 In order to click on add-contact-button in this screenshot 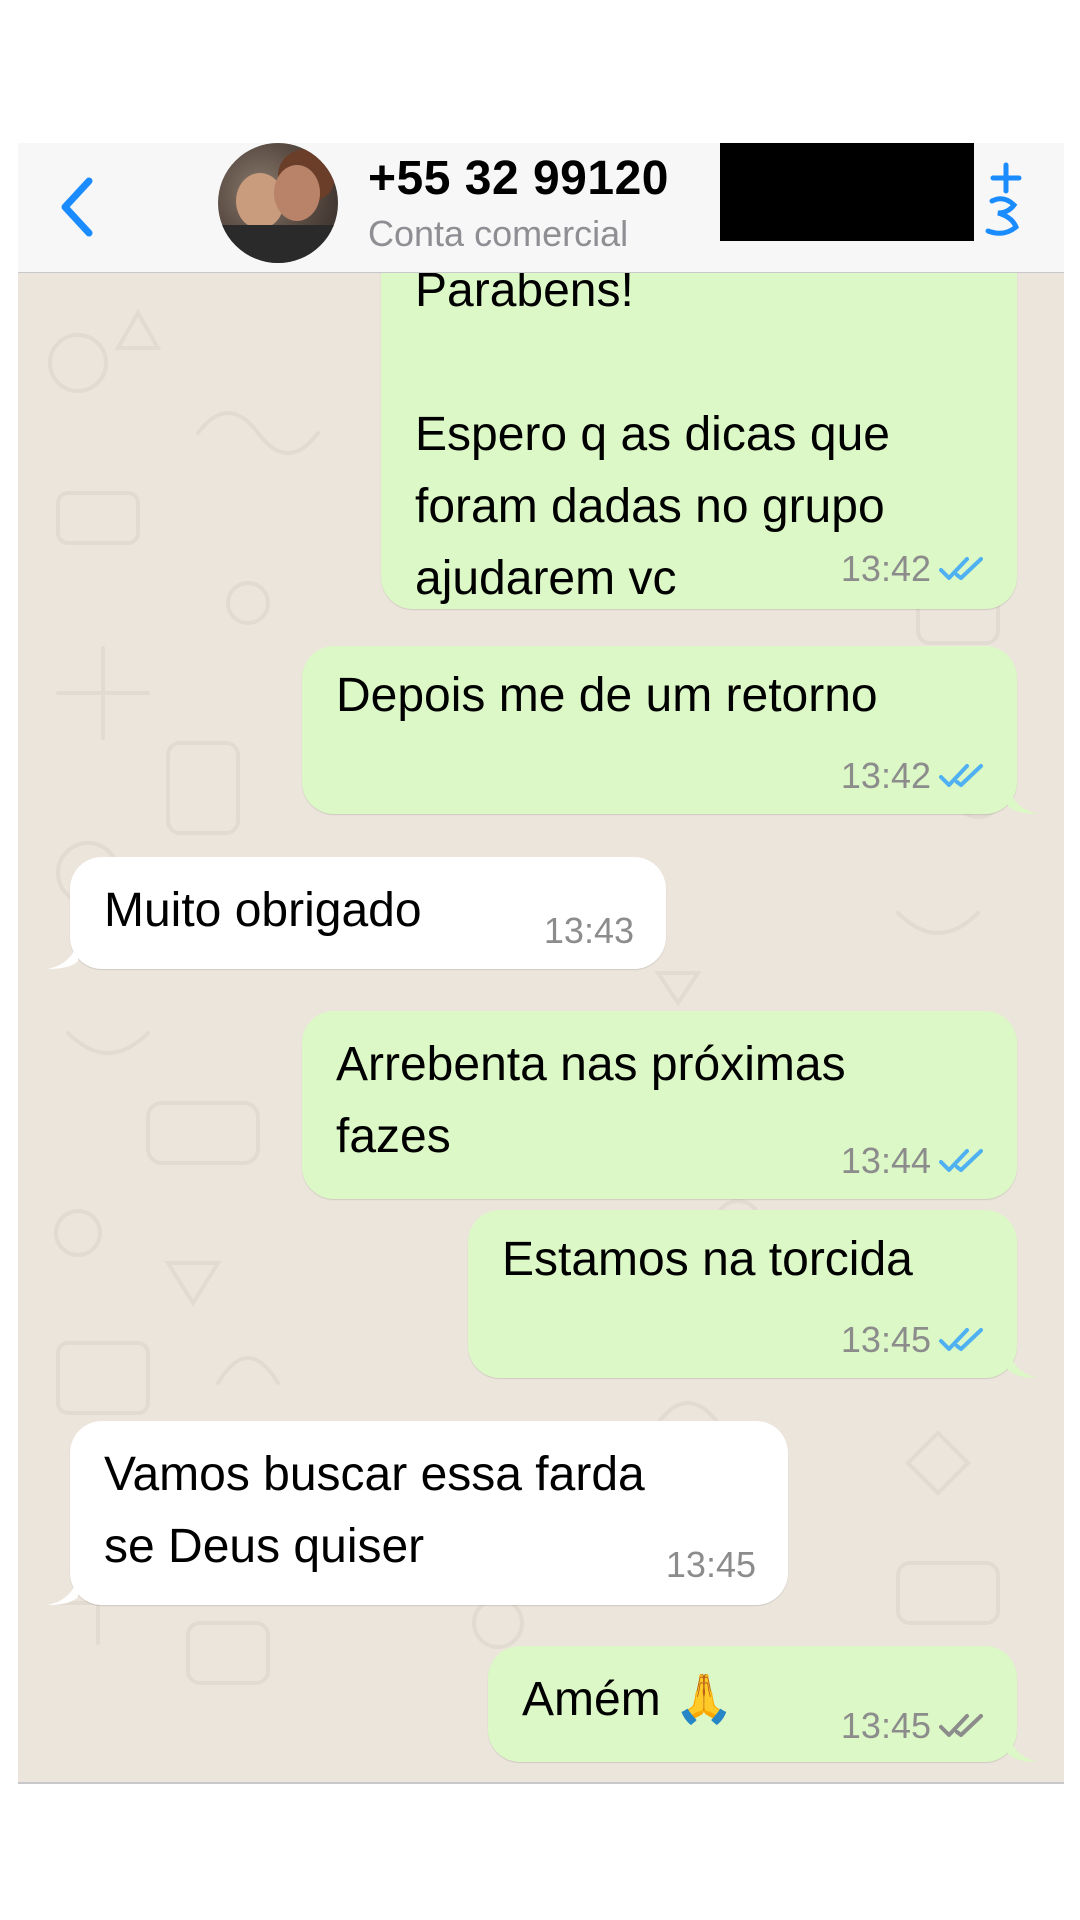, I will do `click(1003, 201)`.